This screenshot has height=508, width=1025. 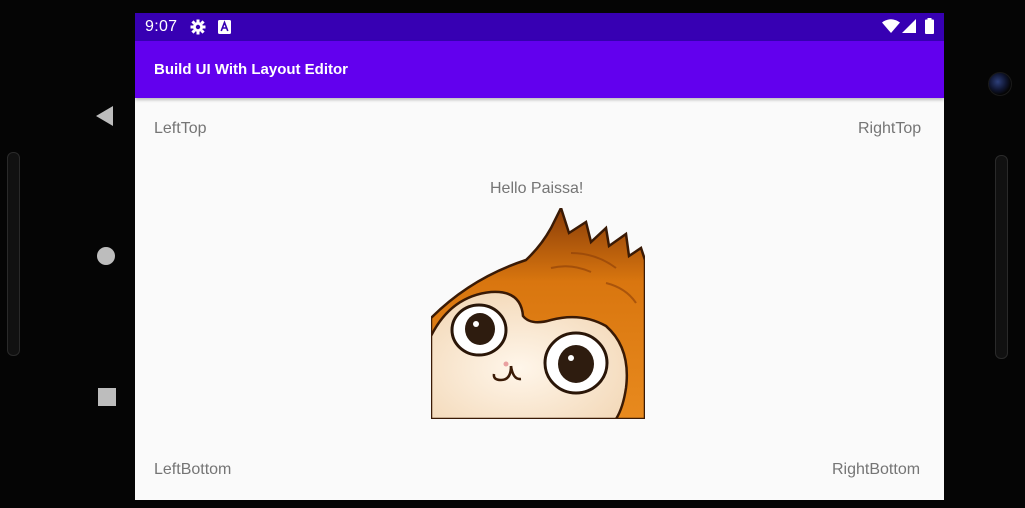 I want to click on hello-label: Hello Paissa!, so click(x=537, y=188).